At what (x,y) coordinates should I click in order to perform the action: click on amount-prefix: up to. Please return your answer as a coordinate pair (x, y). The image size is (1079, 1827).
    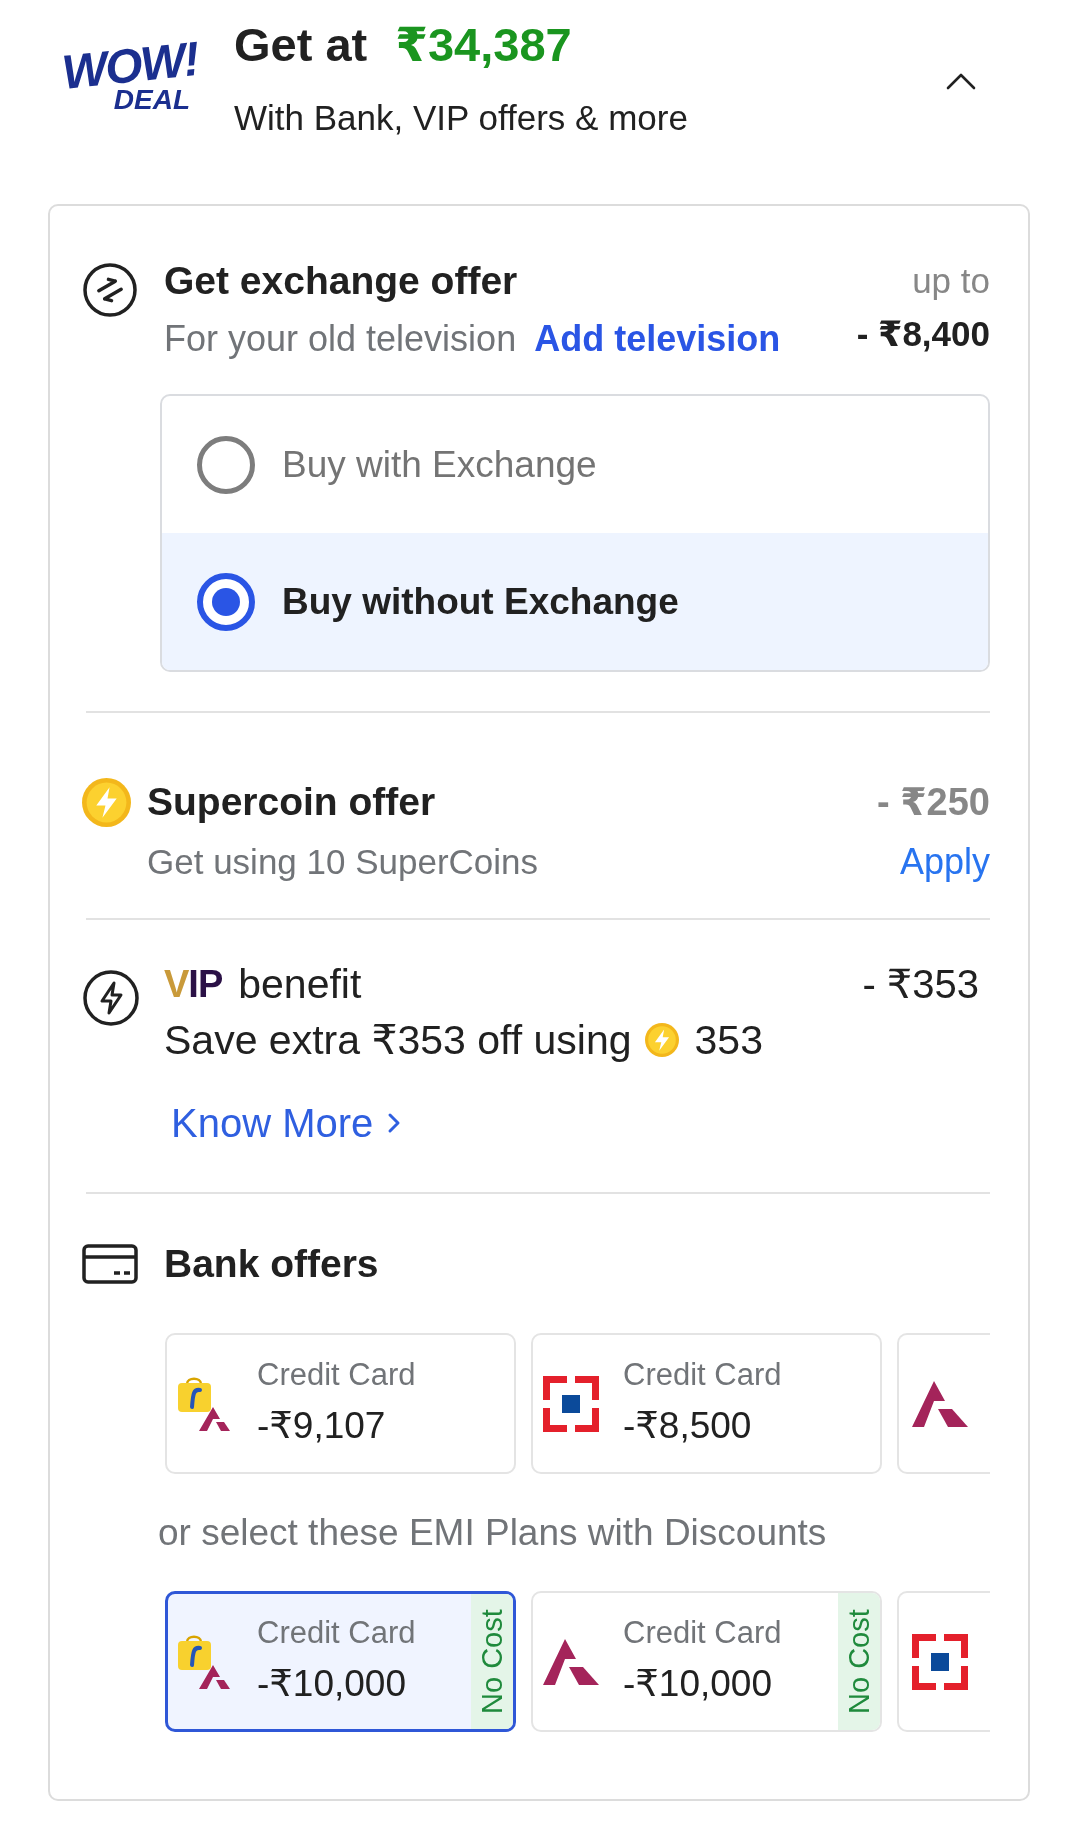
    Looking at the image, I should click on (950, 281).